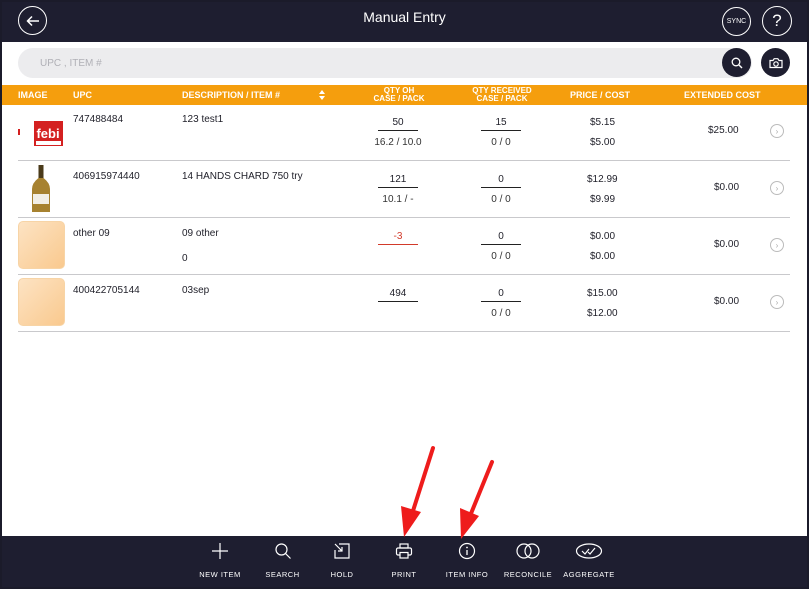 The height and width of the screenshot is (589, 809). Describe the element at coordinates (477, 499) in the screenshot. I see `annotation-arrow-item-info` at that location.